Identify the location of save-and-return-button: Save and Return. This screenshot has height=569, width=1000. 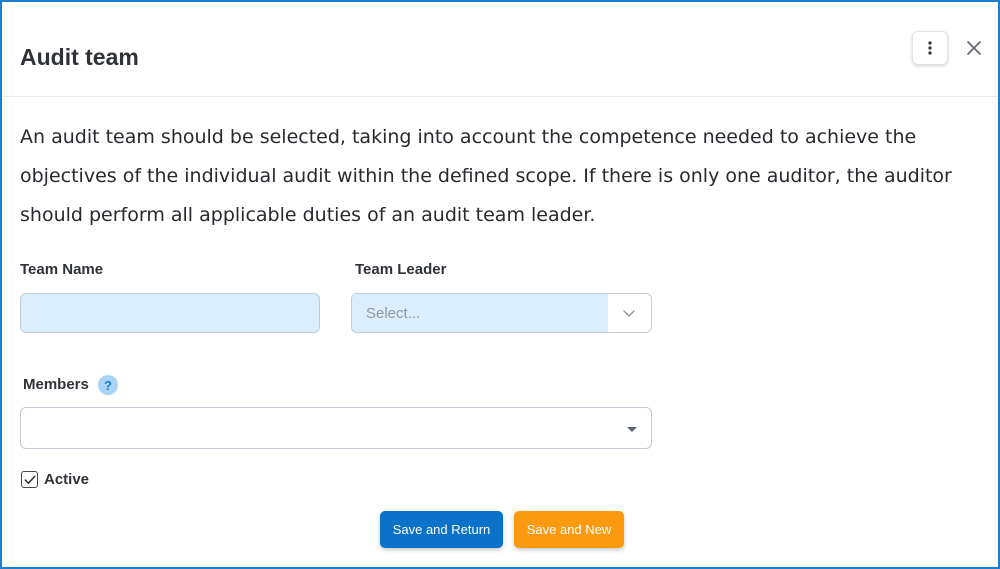
(441, 529).